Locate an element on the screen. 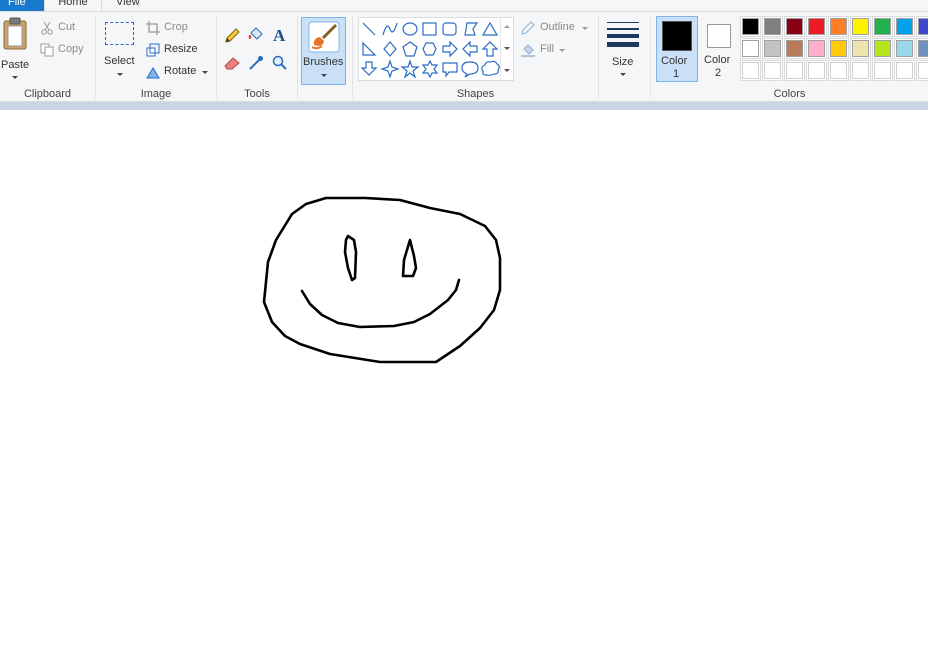 The width and height of the screenshot is (928, 645). scroll-down-icon is located at coordinates (507, 48).